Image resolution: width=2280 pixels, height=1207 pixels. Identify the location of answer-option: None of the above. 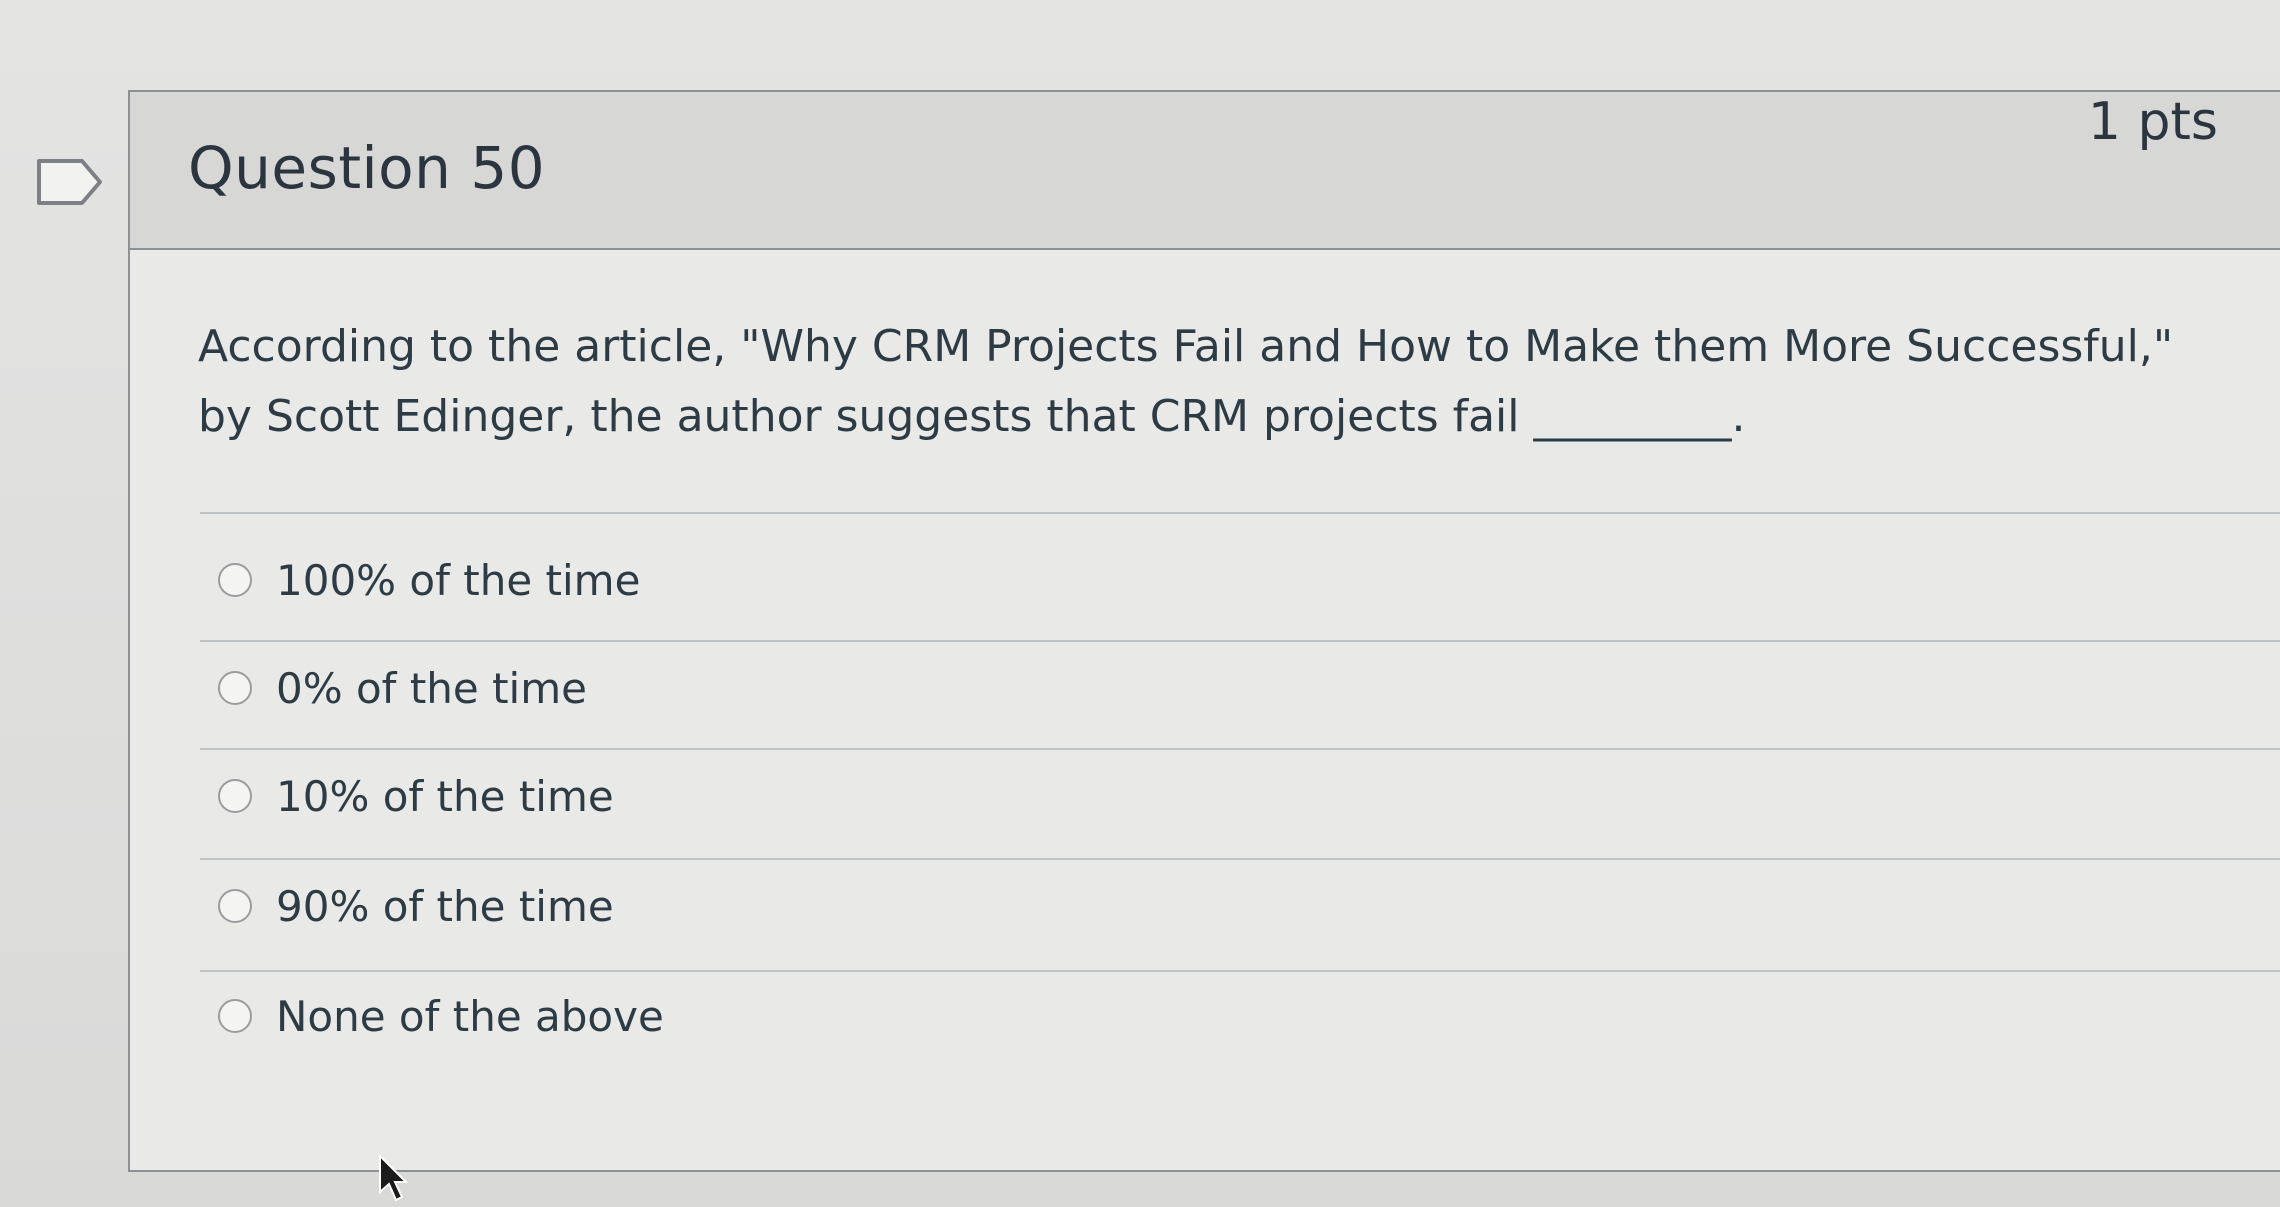
(441, 1016).